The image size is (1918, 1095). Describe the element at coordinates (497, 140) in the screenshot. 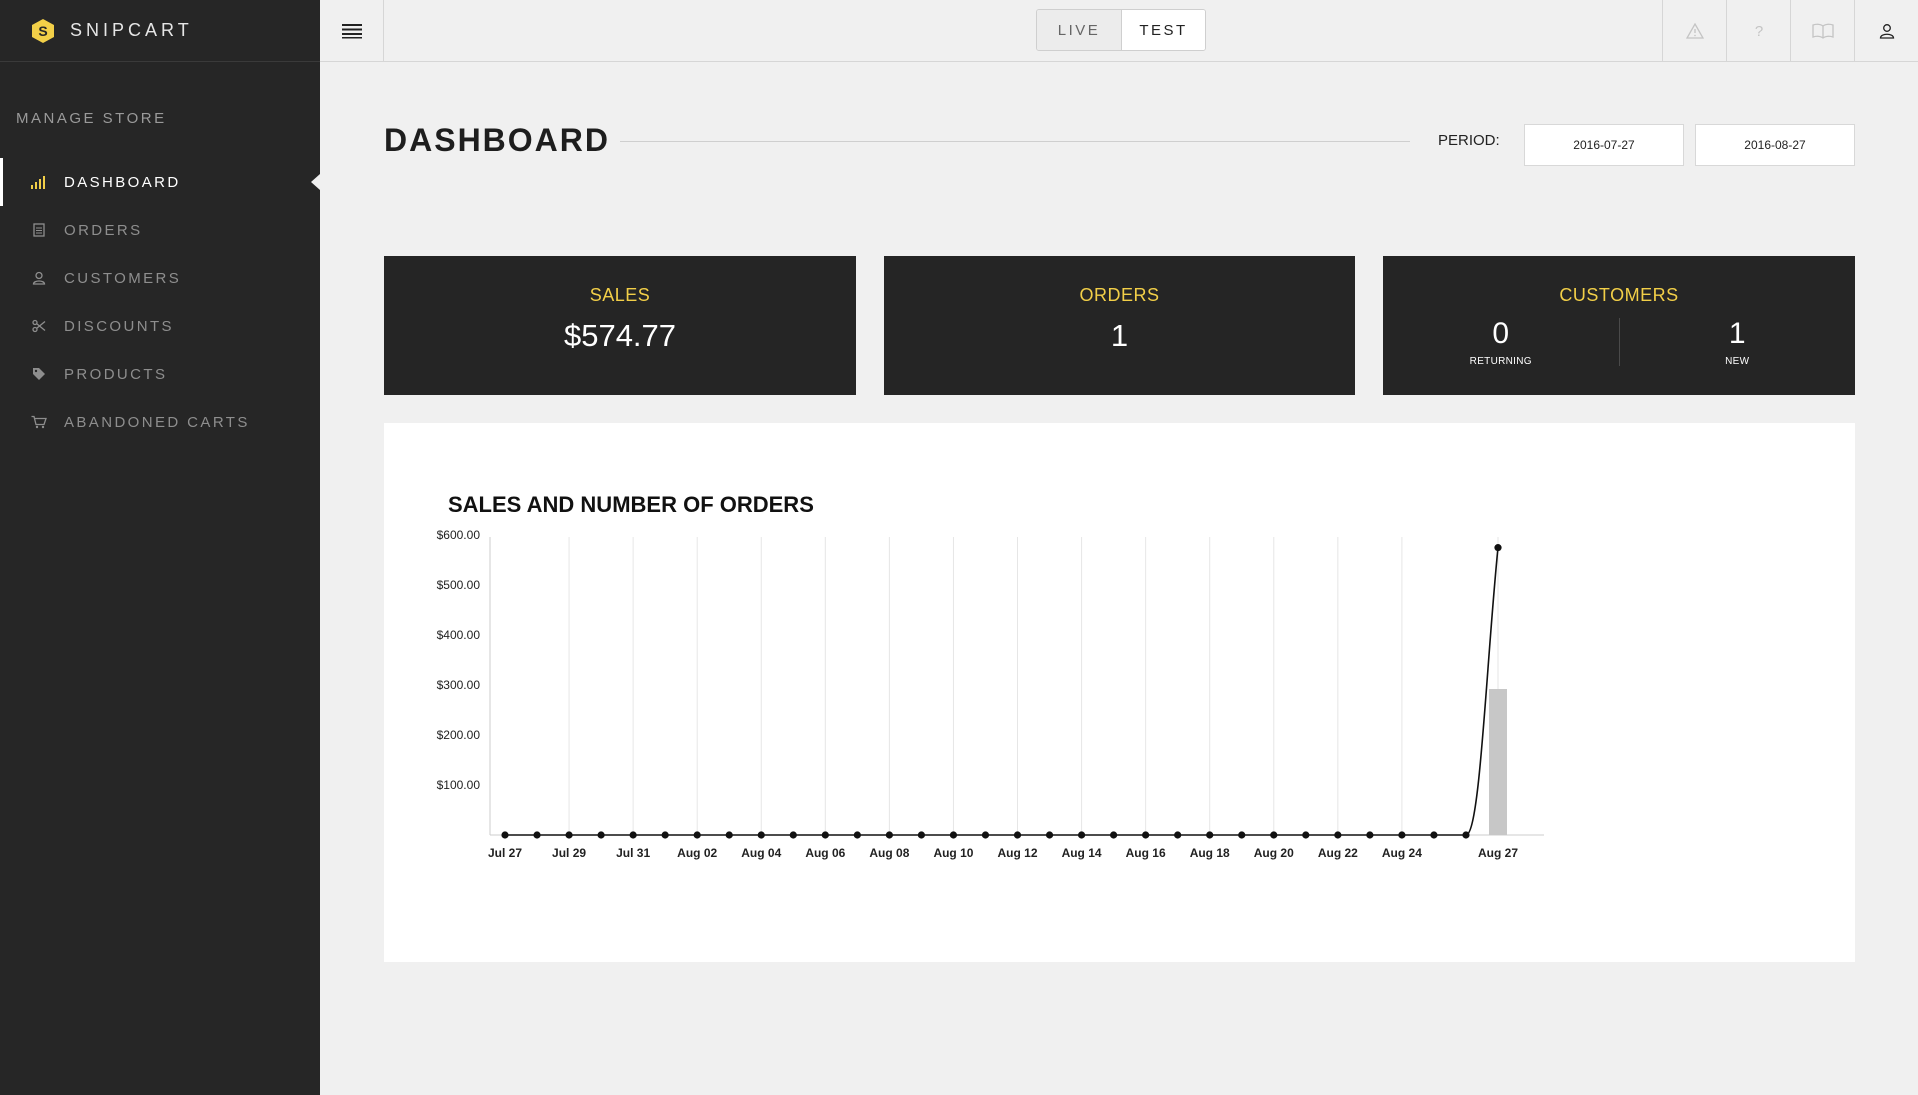

I see `page-title: DASHBOARD` at that location.